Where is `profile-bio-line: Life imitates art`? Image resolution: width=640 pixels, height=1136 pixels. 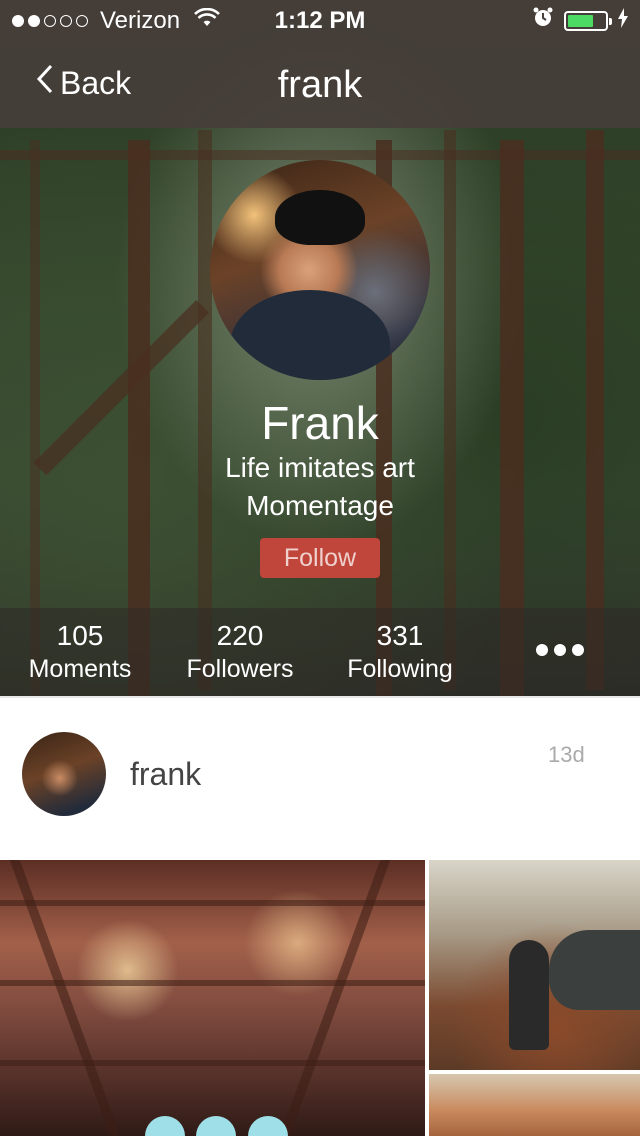 profile-bio-line: Life imitates art is located at coordinates (320, 467).